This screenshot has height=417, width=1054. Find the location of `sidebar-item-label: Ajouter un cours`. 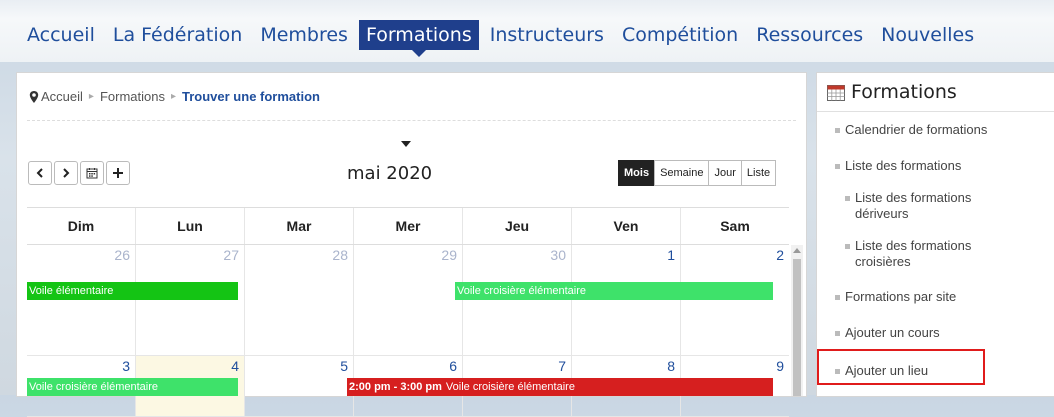

sidebar-item-label: Ajouter un cours is located at coordinates (892, 332).